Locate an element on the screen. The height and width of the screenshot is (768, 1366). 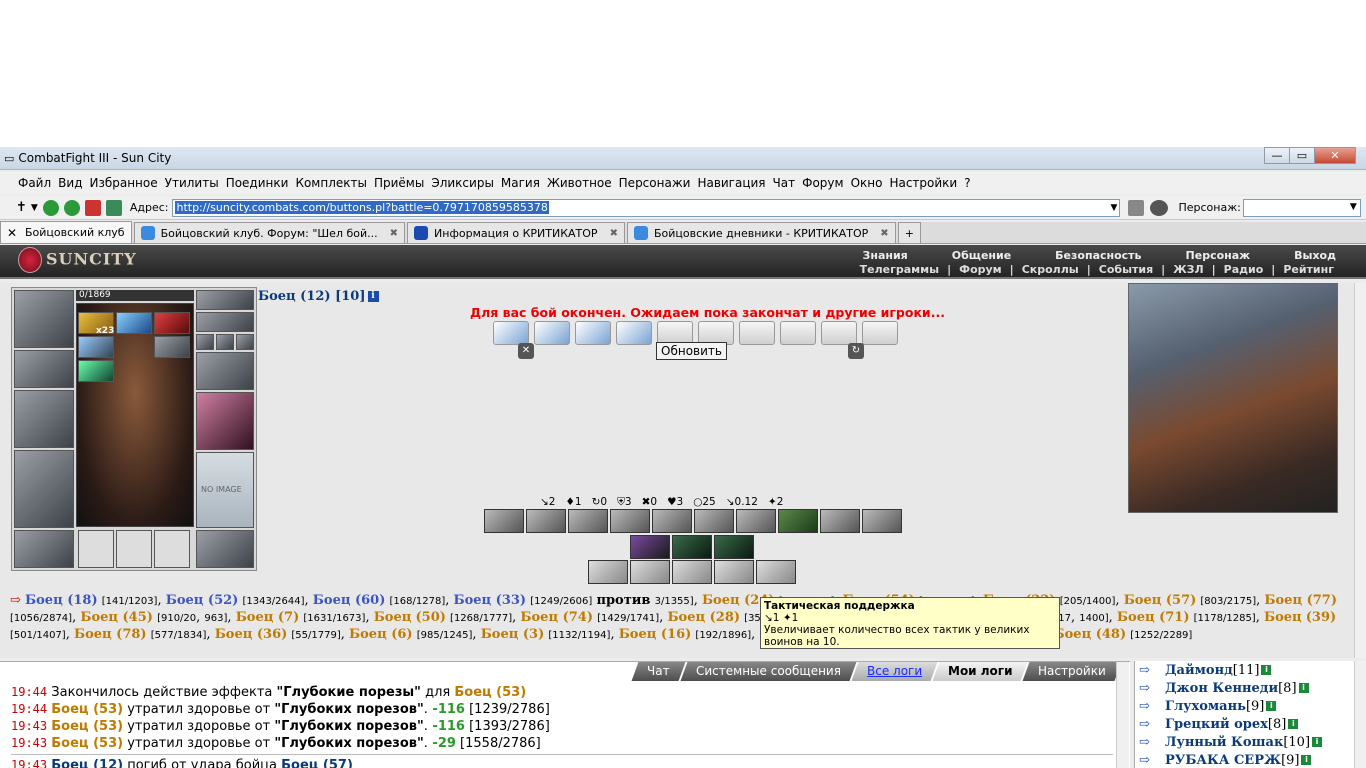
menu-item: Форум is located at coordinates (822, 183).